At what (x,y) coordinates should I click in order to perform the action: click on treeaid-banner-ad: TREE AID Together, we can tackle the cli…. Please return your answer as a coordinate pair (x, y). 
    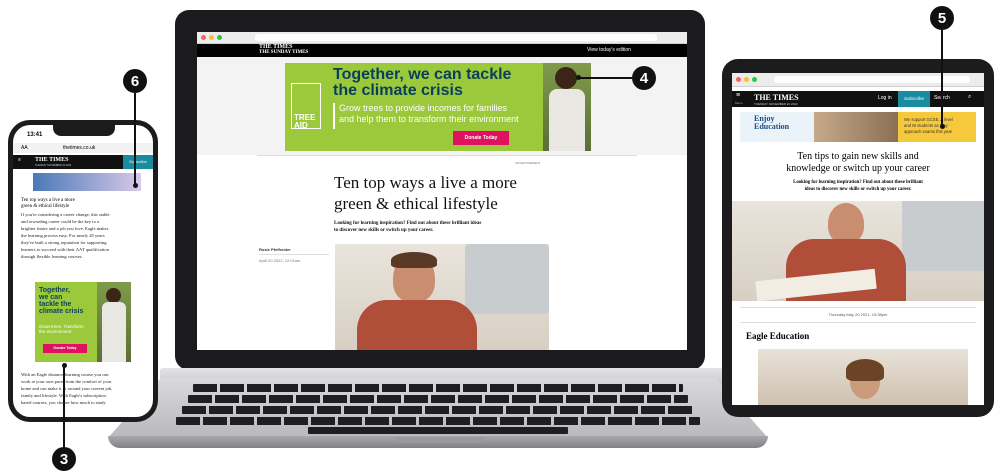
    Looking at the image, I should click on (438, 107).